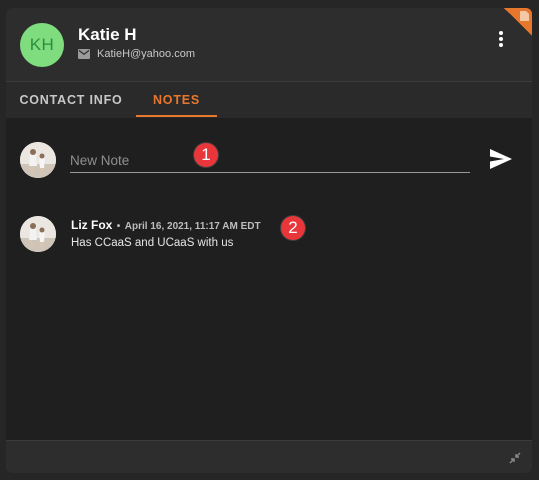  What do you see at coordinates (192, 226) in the screenshot?
I see `note-timestamp: April 16, 2021, 11:17 AM EDT` at bounding box center [192, 226].